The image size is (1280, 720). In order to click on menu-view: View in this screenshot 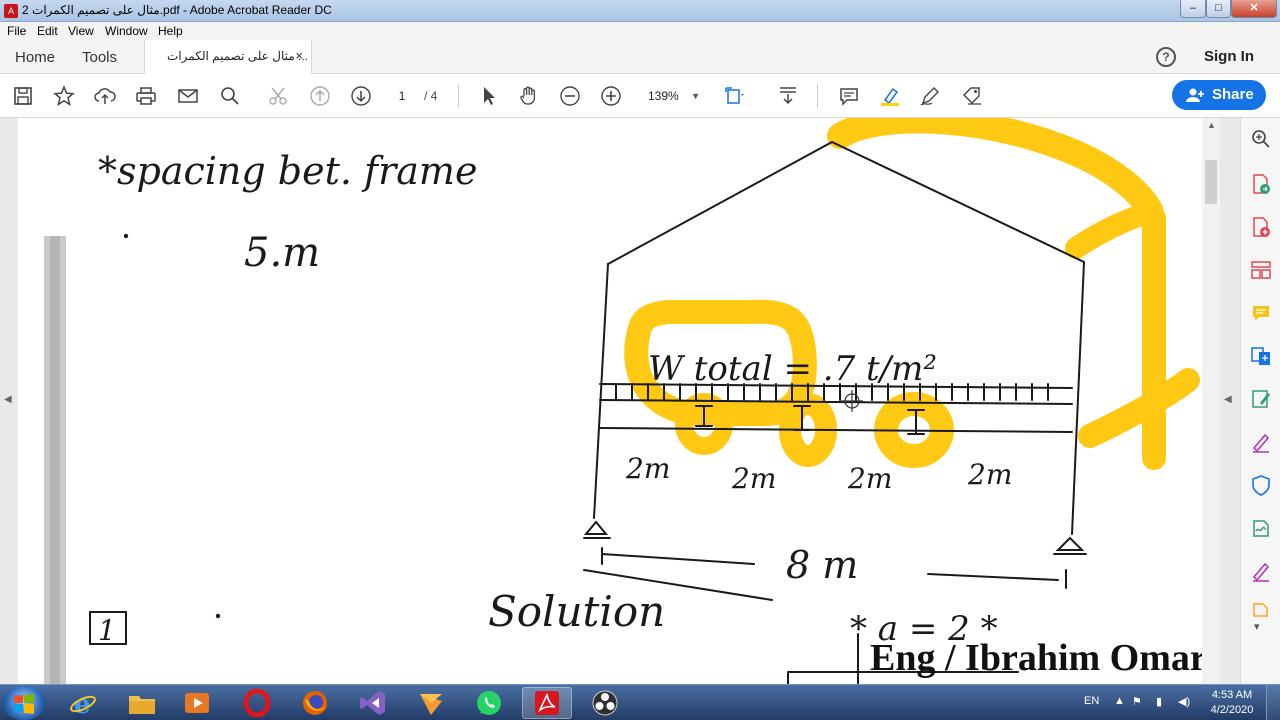, I will do `click(81, 31)`.